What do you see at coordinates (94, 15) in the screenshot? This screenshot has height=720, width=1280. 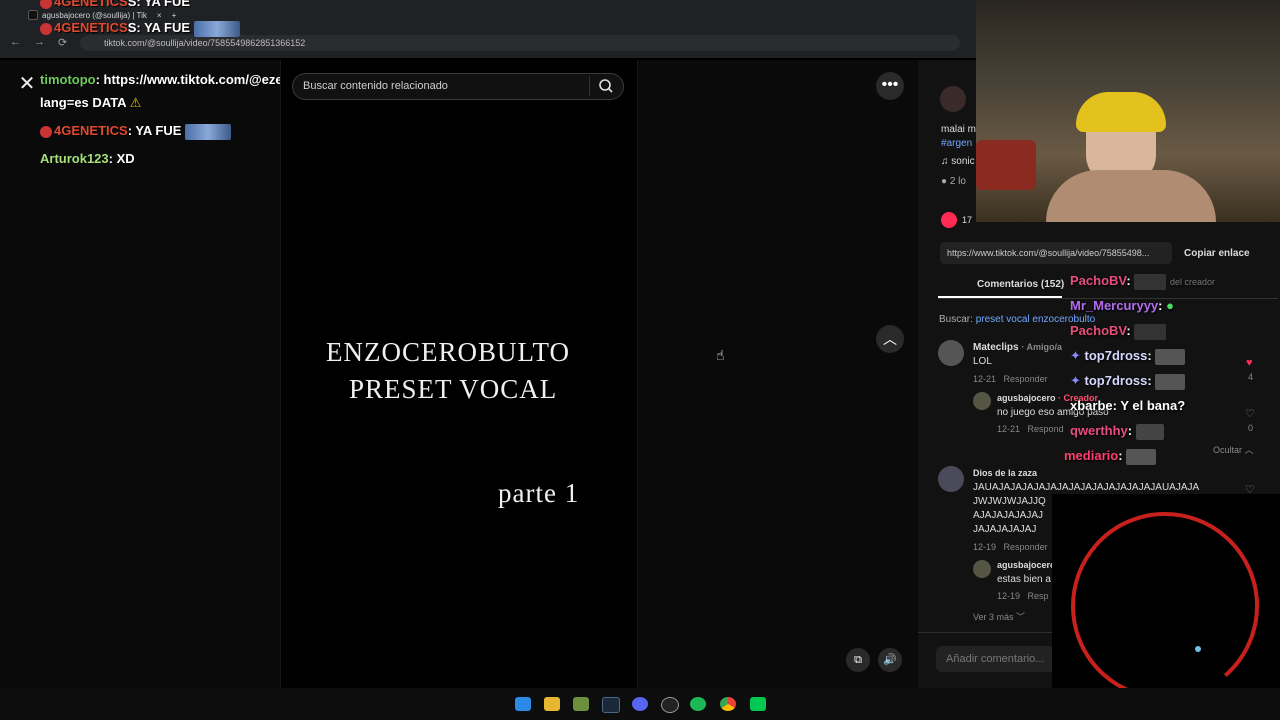 I see `tab-title: agusbajocero (@soullija) | Tik` at bounding box center [94, 15].